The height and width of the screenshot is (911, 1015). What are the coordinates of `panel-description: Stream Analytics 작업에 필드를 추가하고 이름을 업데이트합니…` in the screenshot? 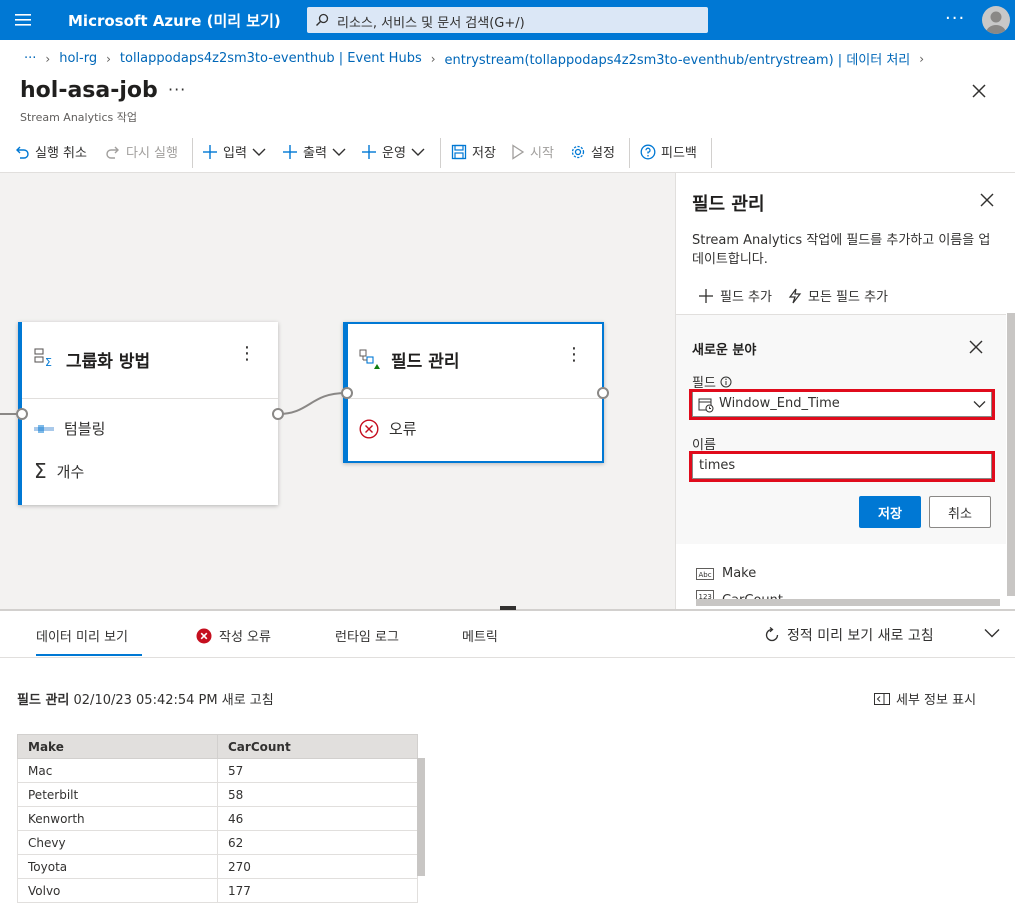 It's located at (841, 250).